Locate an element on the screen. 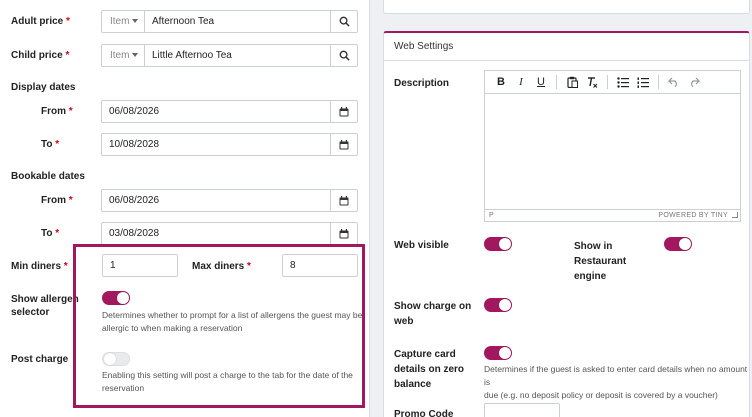  bullet-list-button is located at coordinates (623, 82).